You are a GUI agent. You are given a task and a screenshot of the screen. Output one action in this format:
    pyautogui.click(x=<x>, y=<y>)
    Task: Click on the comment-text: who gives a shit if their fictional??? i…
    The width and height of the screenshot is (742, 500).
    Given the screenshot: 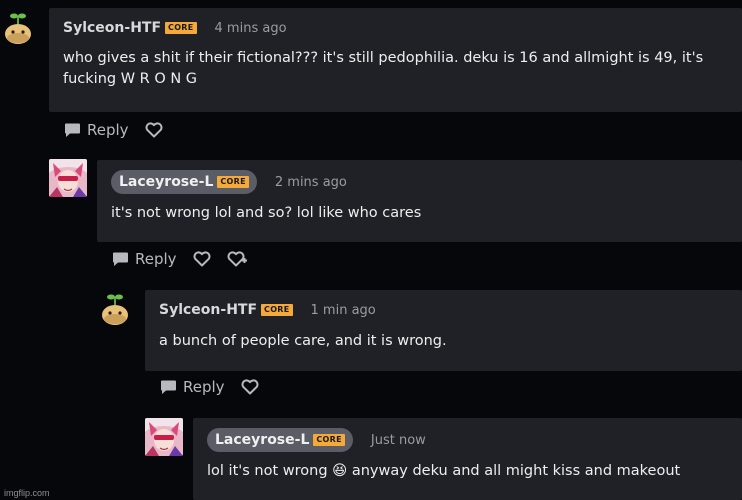 What is the action you would take?
    pyautogui.click(x=383, y=68)
    